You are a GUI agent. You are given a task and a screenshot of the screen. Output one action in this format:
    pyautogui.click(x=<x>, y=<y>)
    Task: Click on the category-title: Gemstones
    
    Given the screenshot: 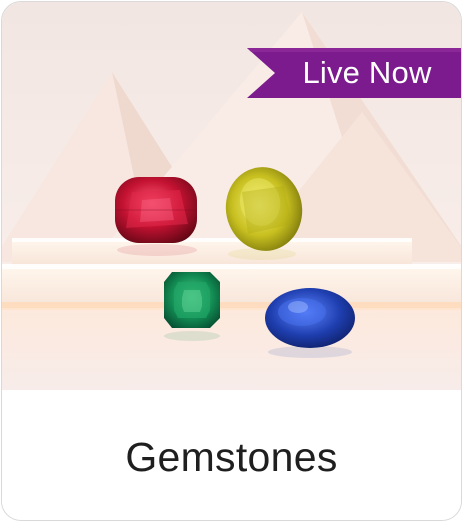 What is the action you would take?
    pyautogui.click(x=231, y=457)
    